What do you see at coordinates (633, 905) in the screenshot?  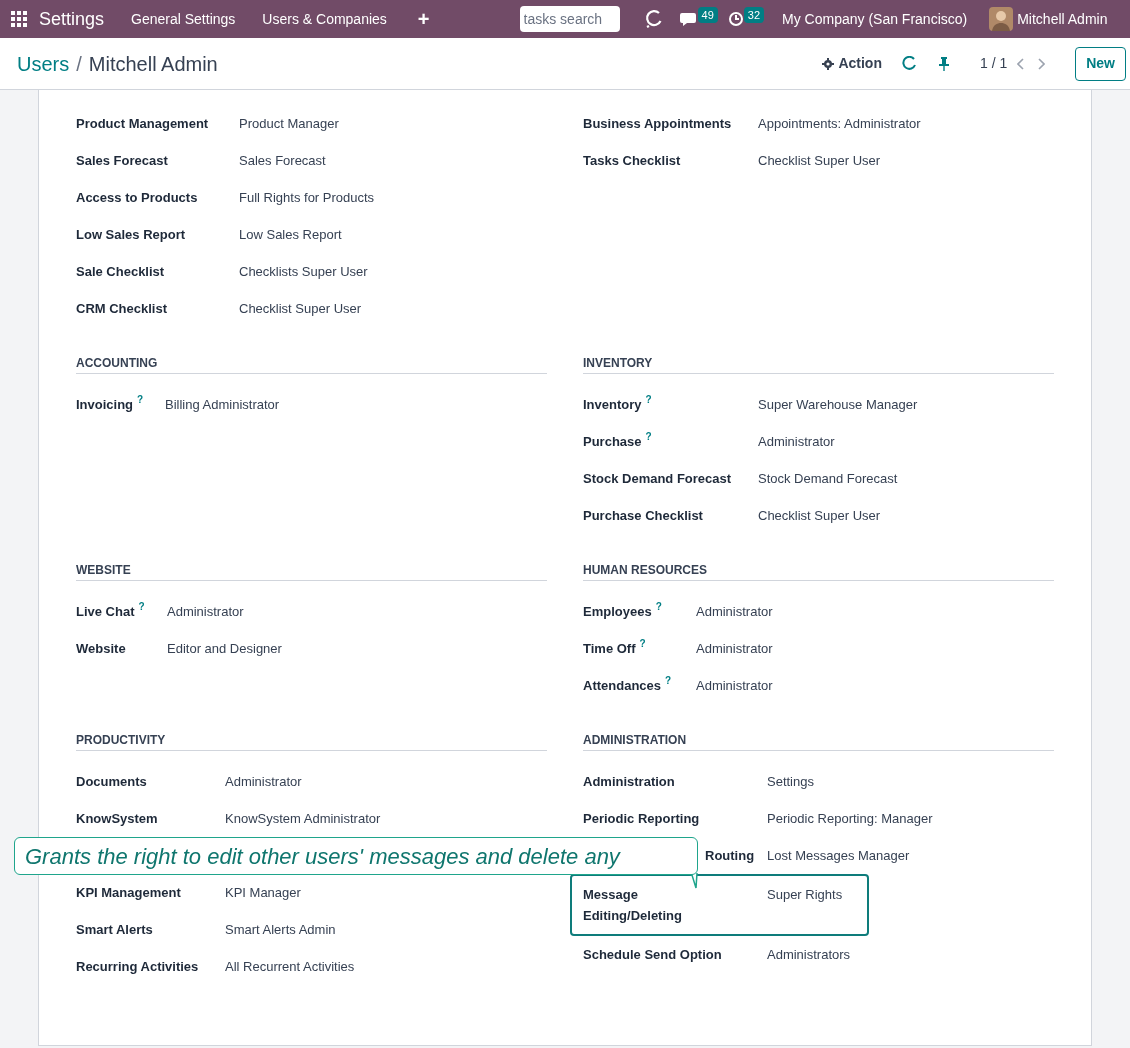 I see `field-label: Message Editing/Deleting` at bounding box center [633, 905].